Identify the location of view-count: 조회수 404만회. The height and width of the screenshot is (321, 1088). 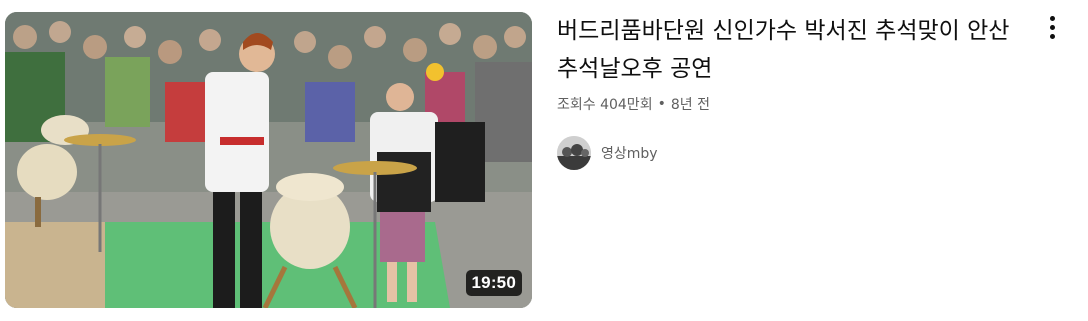
(605, 105).